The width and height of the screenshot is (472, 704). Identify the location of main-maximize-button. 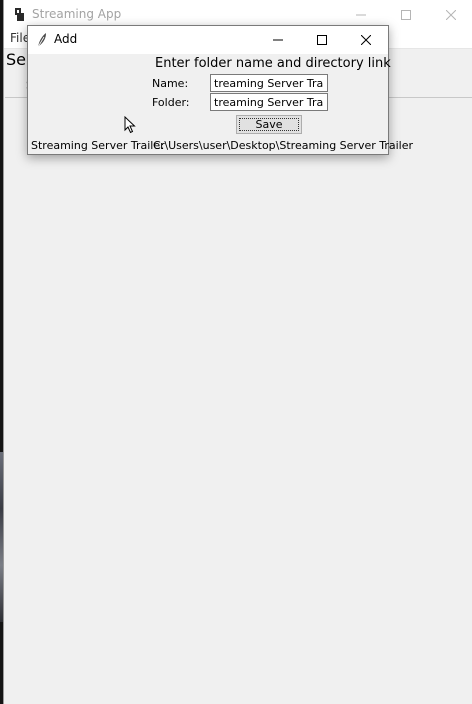
(405, 15).